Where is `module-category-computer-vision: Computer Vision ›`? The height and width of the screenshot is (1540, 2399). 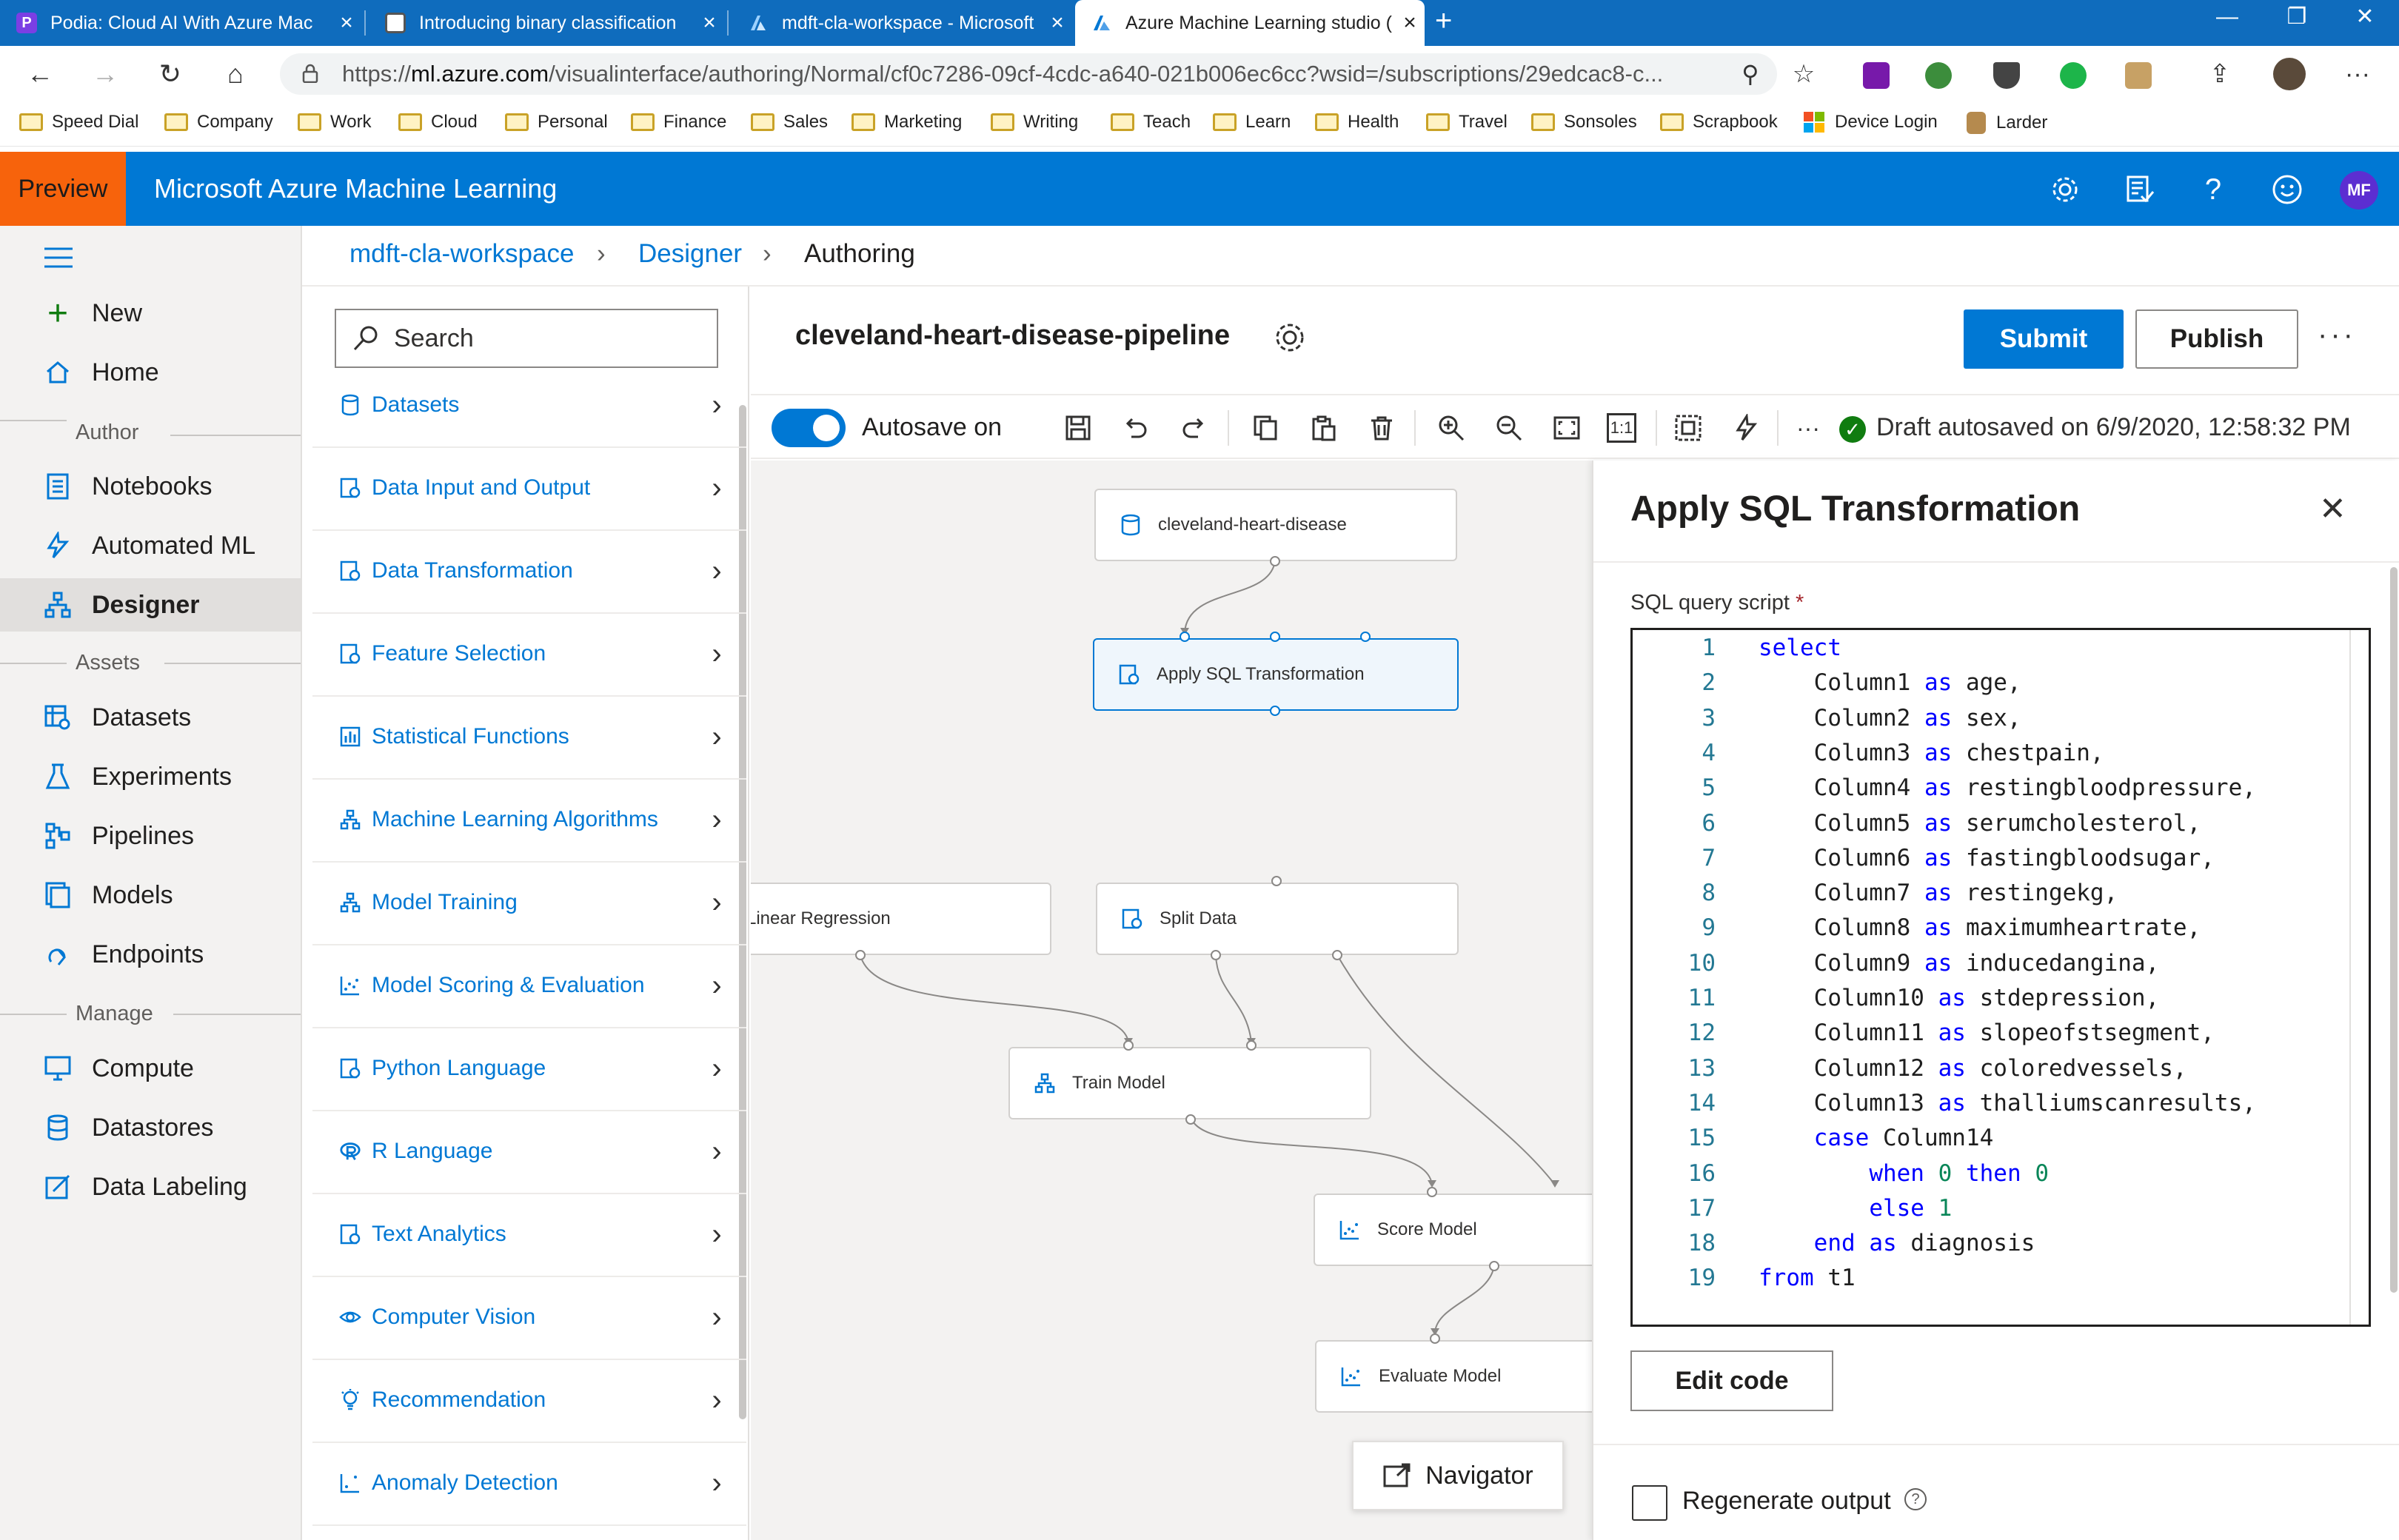
module-category-computer-vision: Computer Vision › is located at coordinates (529, 1318).